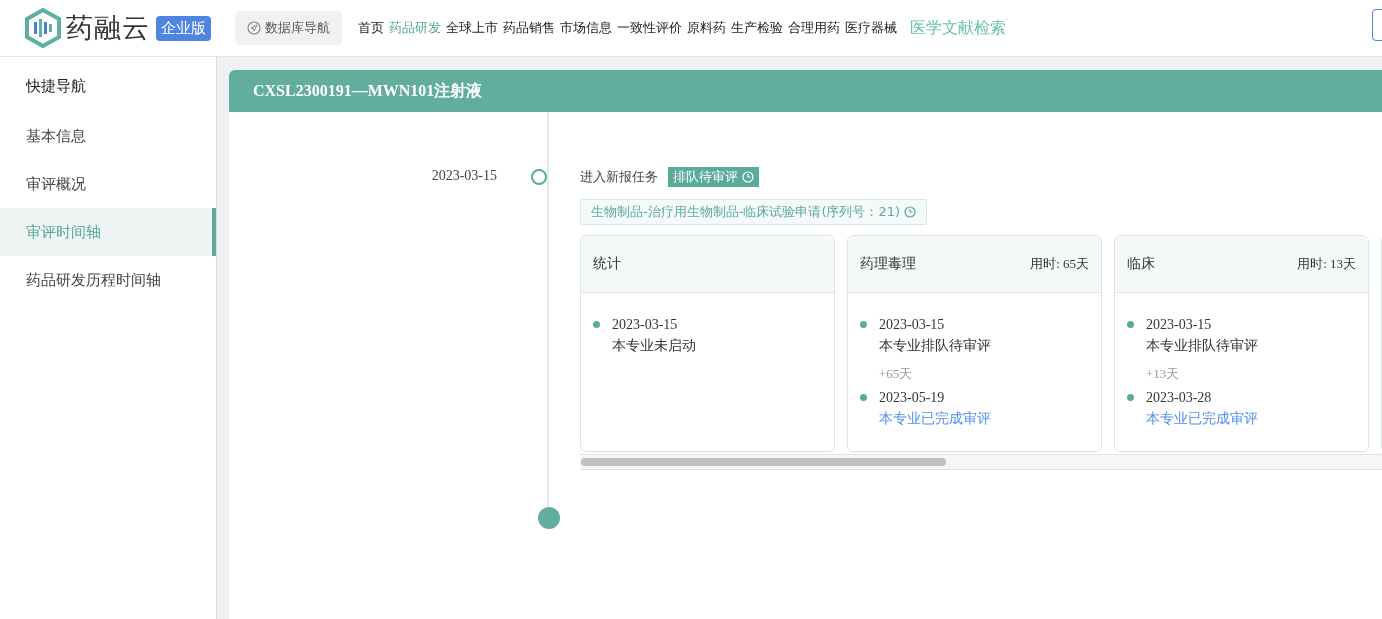 The width and height of the screenshot is (1382, 619). Describe the element at coordinates (713, 177) in the screenshot. I see `status-tag: 排队待审评` at that location.